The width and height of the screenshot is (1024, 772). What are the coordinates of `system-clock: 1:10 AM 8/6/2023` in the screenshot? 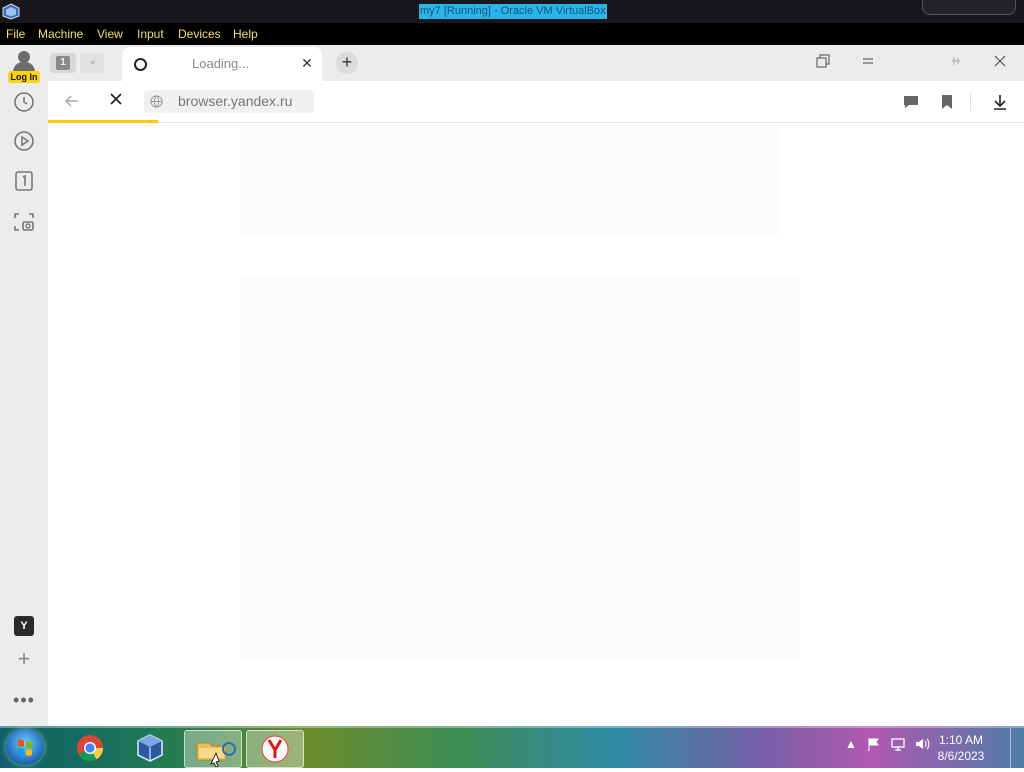 It's located at (961, 748).